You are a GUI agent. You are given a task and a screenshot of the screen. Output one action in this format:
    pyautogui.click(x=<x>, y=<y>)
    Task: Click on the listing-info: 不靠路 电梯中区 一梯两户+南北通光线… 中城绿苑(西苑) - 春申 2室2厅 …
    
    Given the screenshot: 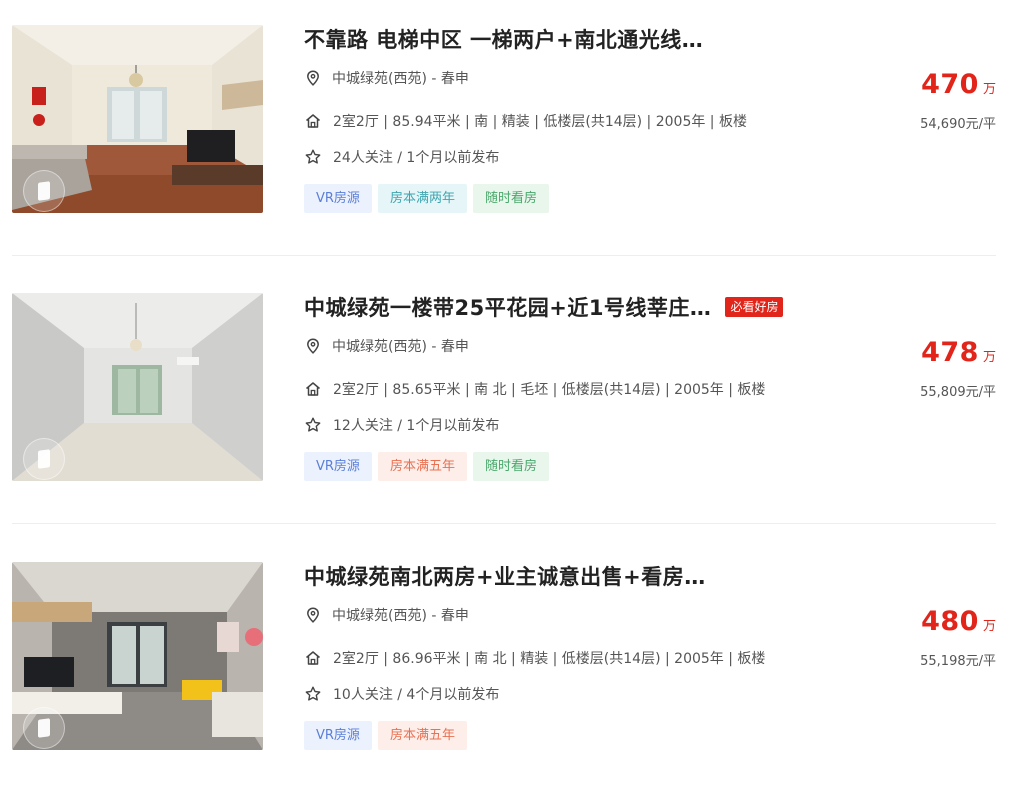 What is the action you would take?
    pyautogui.click(x=584, y=119)
    